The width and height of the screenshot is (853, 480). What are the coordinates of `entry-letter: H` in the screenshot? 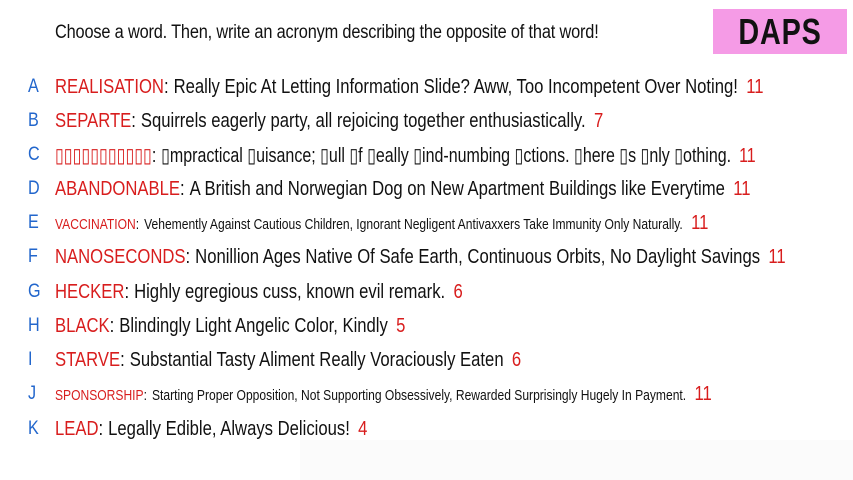 It's located at (34, 325).